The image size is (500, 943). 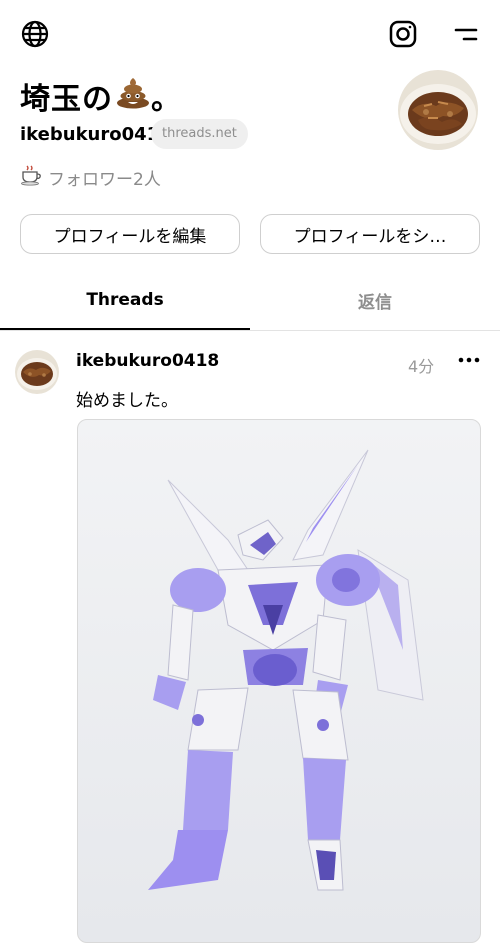 What do you see at coordinates (133, 96) in the screenshot?
I see `poop-emoji-icon` at bounding box center [133, 96].